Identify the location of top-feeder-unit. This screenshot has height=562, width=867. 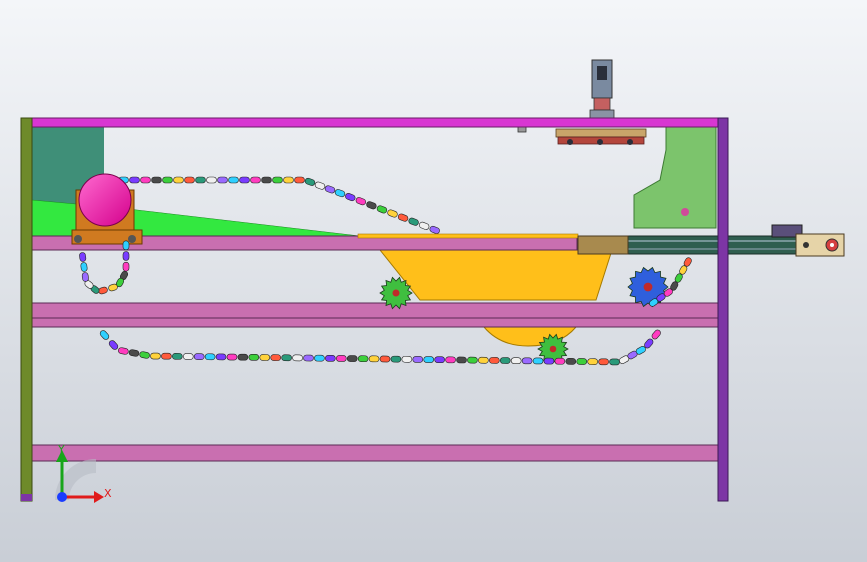
(601, 102).